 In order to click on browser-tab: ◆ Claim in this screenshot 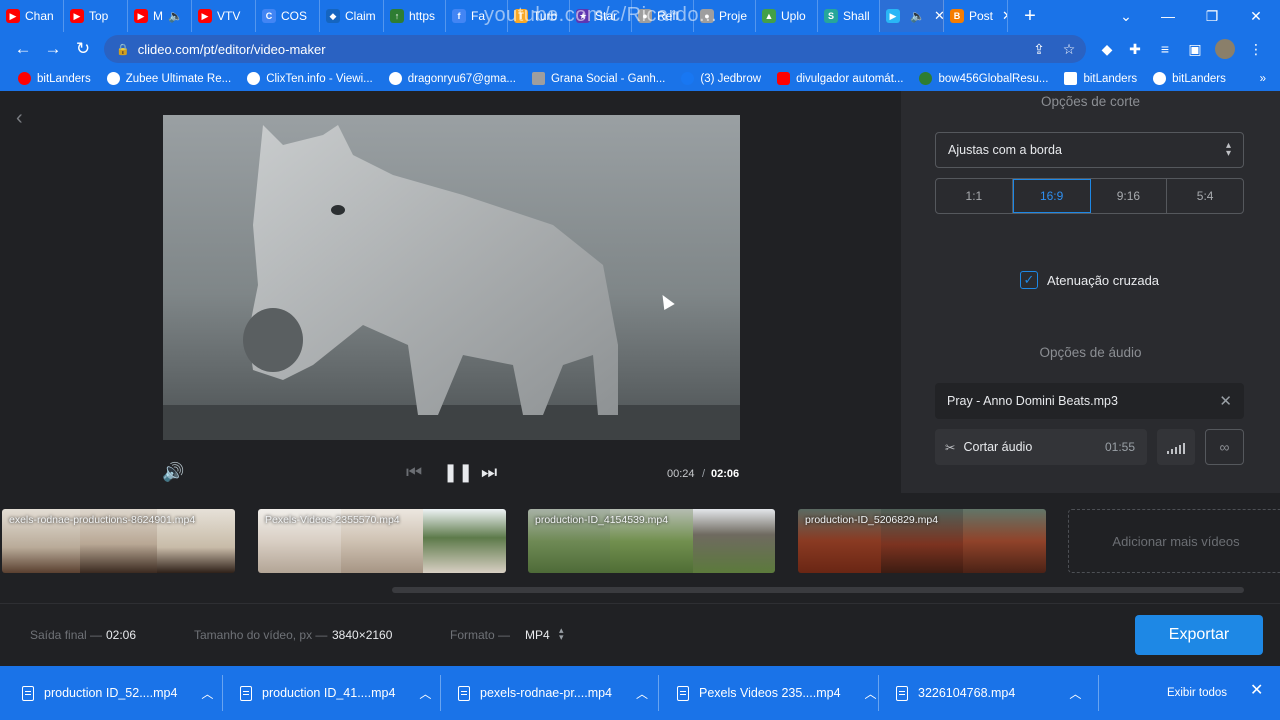, I will do `click(352, 16)`.